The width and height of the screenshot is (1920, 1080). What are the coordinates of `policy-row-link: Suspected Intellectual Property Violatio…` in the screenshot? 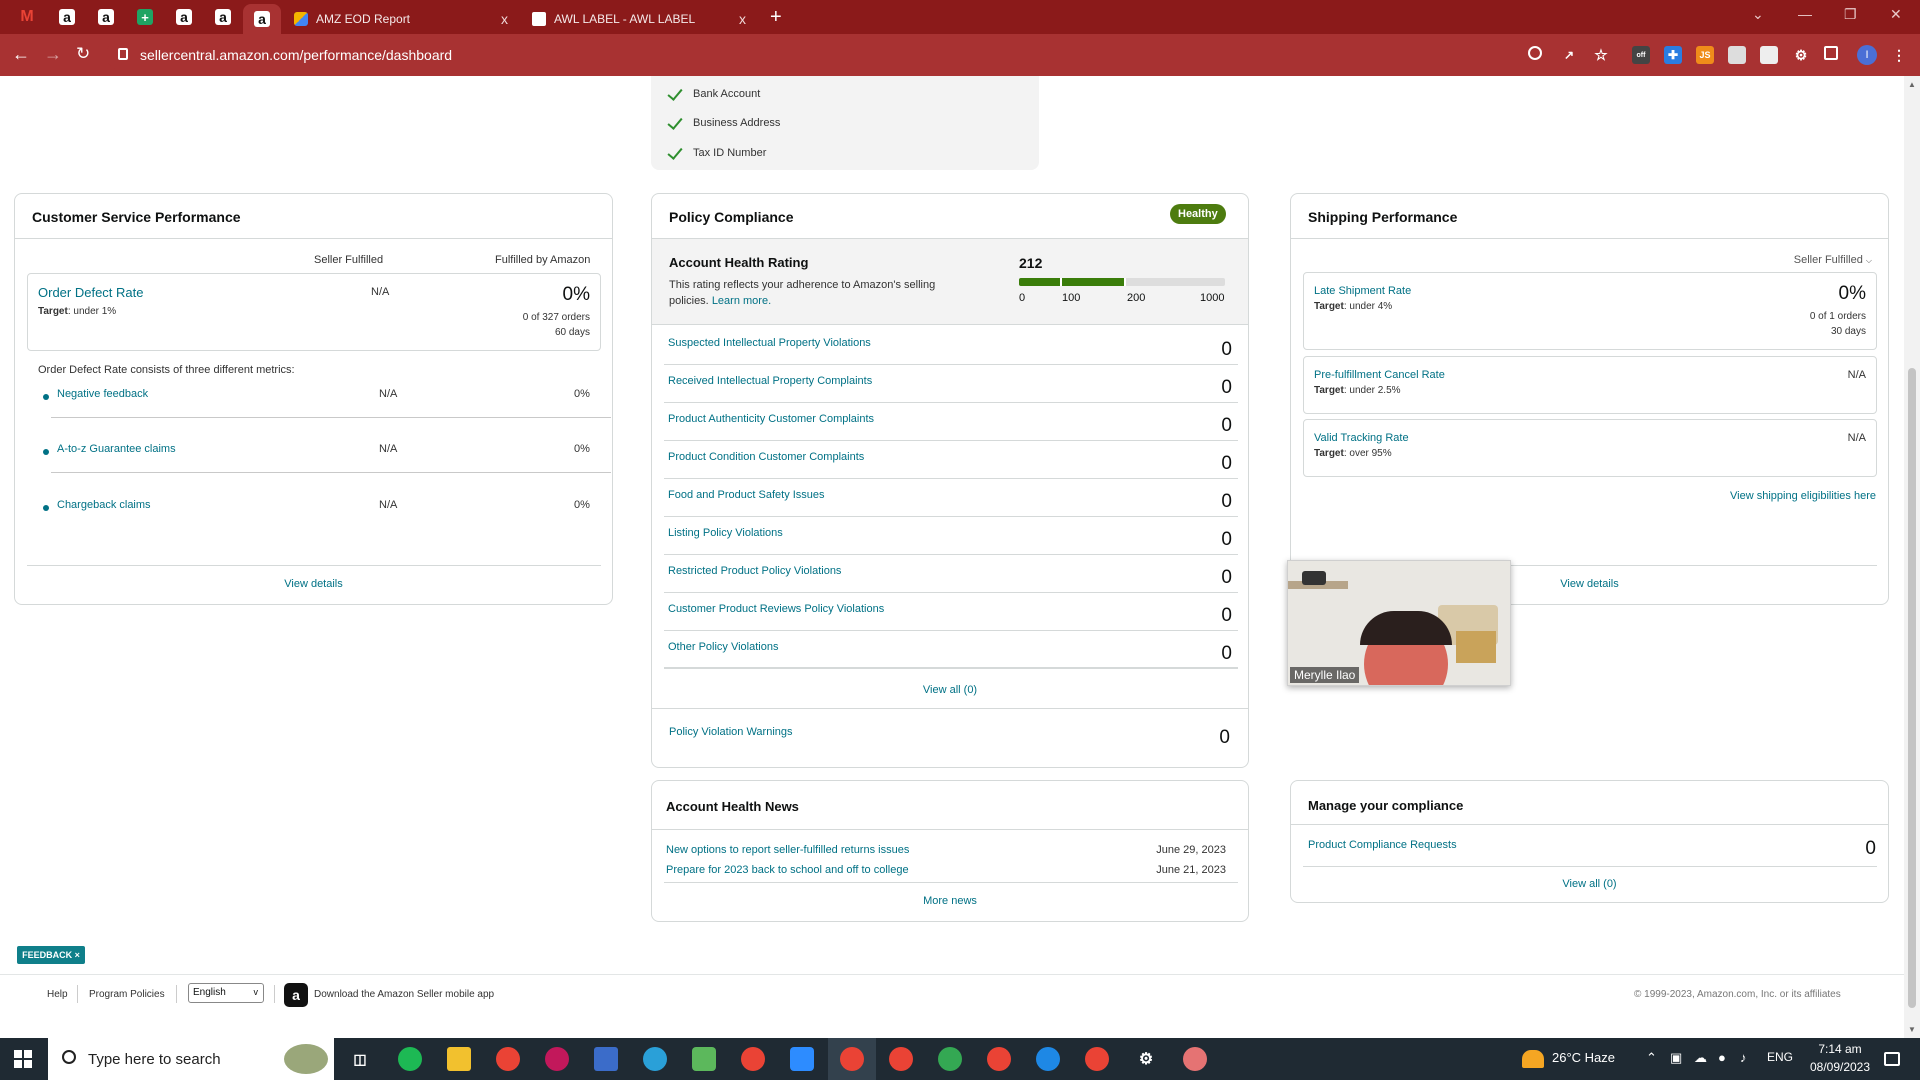 It's located at (769, 343).